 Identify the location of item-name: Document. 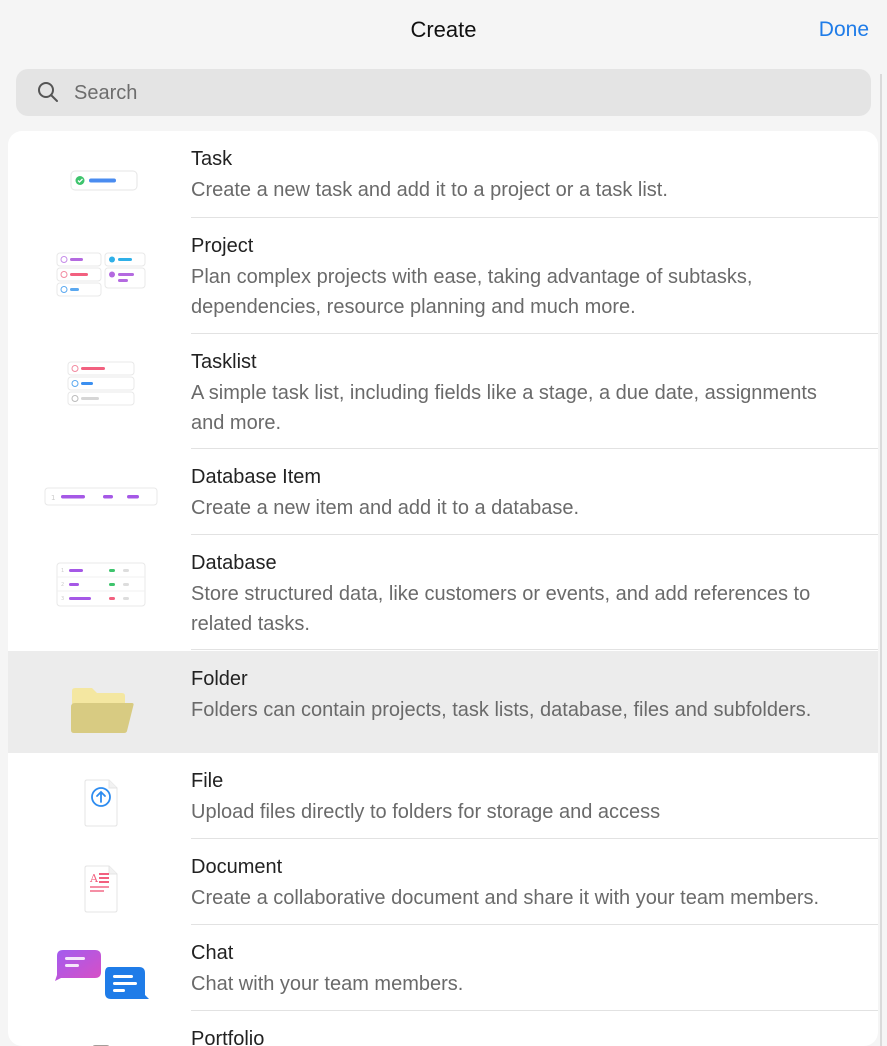
(237, 867).